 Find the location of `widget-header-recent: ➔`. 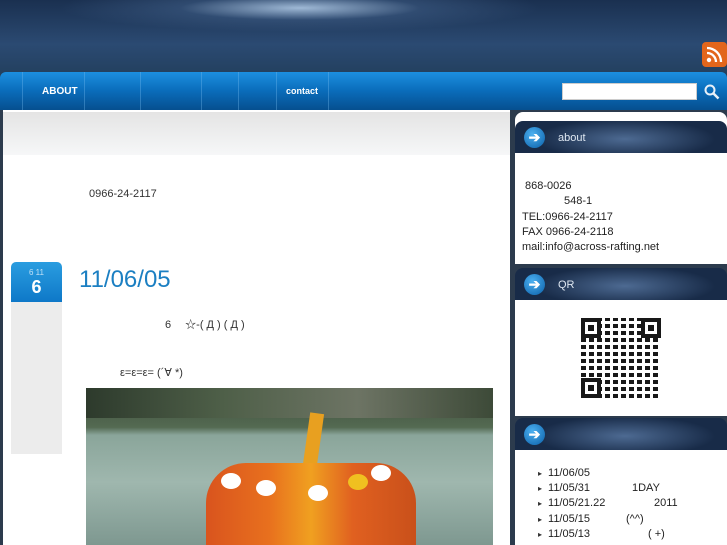

widget-header-recent: ➔ is located at coordinates (621, 434).